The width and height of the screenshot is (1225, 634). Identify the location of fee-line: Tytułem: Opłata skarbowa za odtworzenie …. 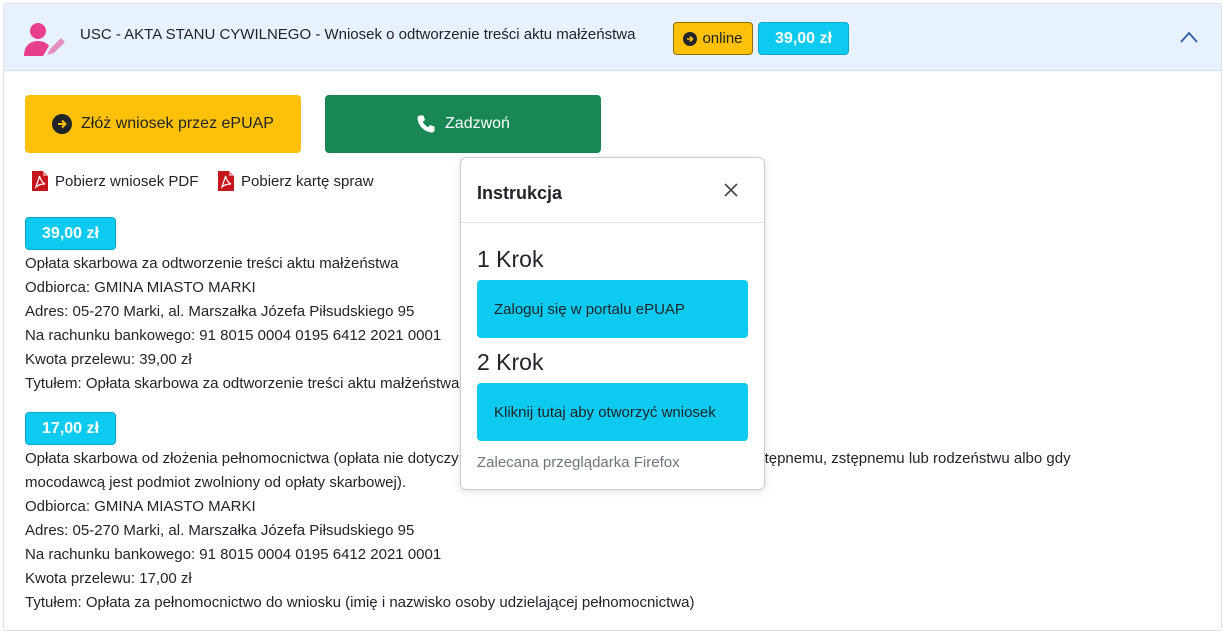
(242, 383).